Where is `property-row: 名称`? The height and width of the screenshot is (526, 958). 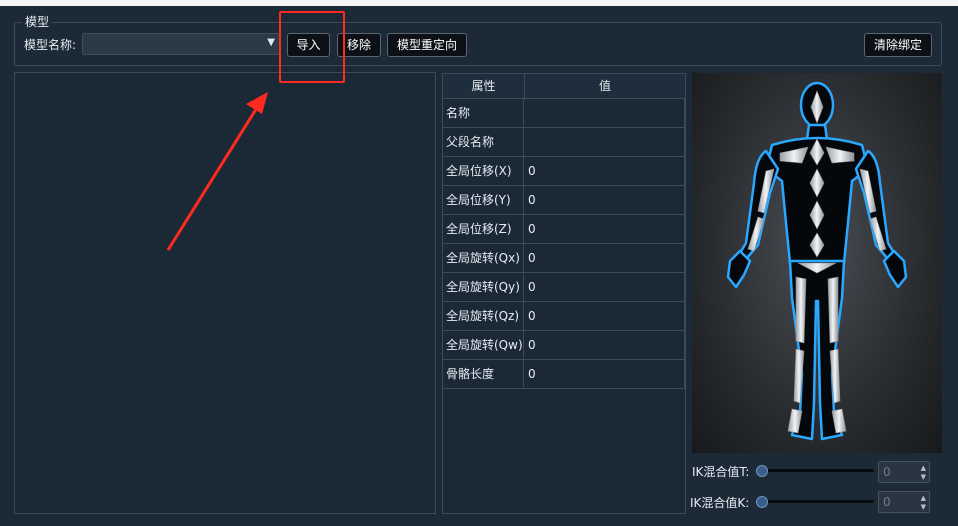 property-row: 名称 is located at coordinates (564, 113).